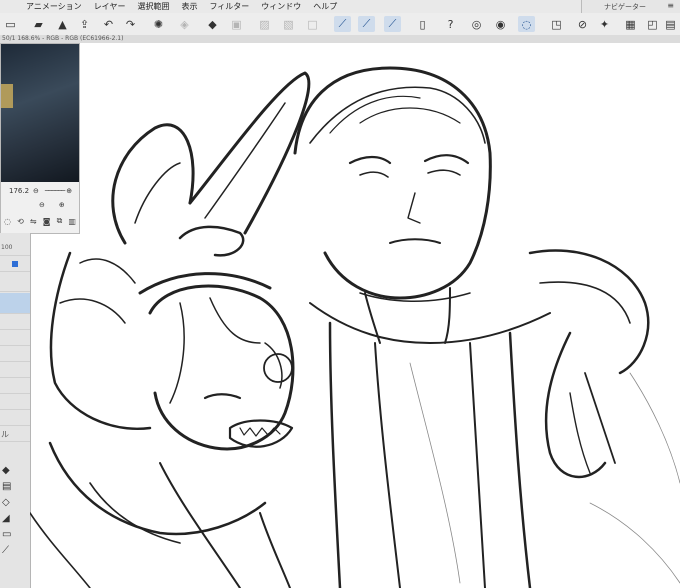 The image size is (680, 588). Describe the element at coordinates (38, 24) in the screenshot. I see `open-folder-icon: ▰` at that location.